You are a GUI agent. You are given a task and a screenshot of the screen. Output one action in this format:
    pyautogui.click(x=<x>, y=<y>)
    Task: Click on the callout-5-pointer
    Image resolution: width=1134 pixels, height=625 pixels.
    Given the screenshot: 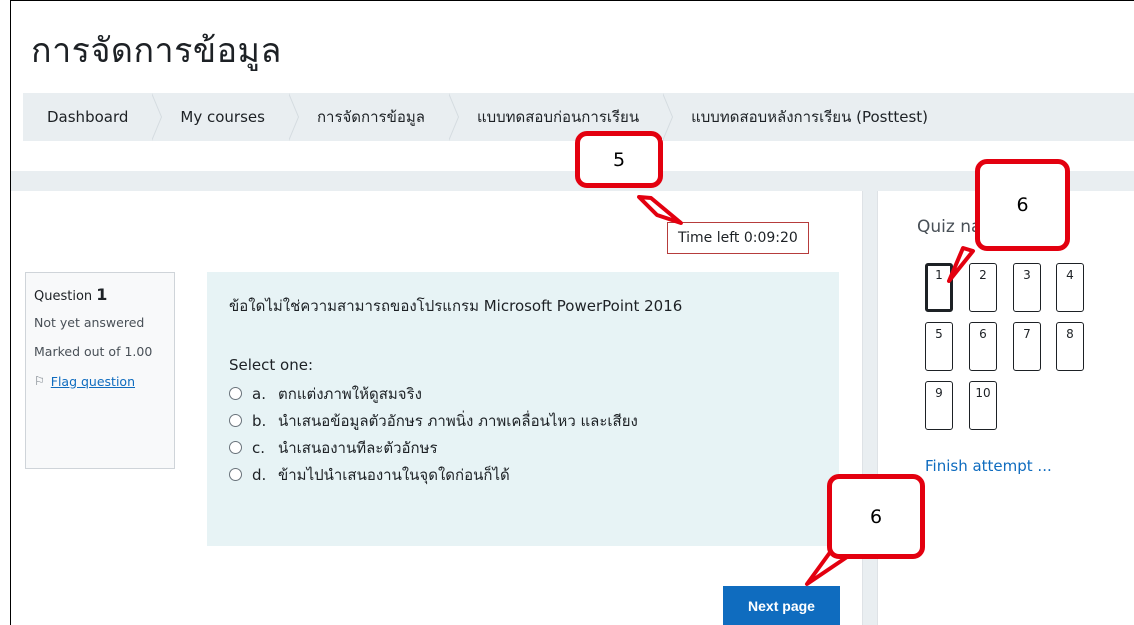 What is the action you would take?
    pyautogui.click(x=660, y=210)
    